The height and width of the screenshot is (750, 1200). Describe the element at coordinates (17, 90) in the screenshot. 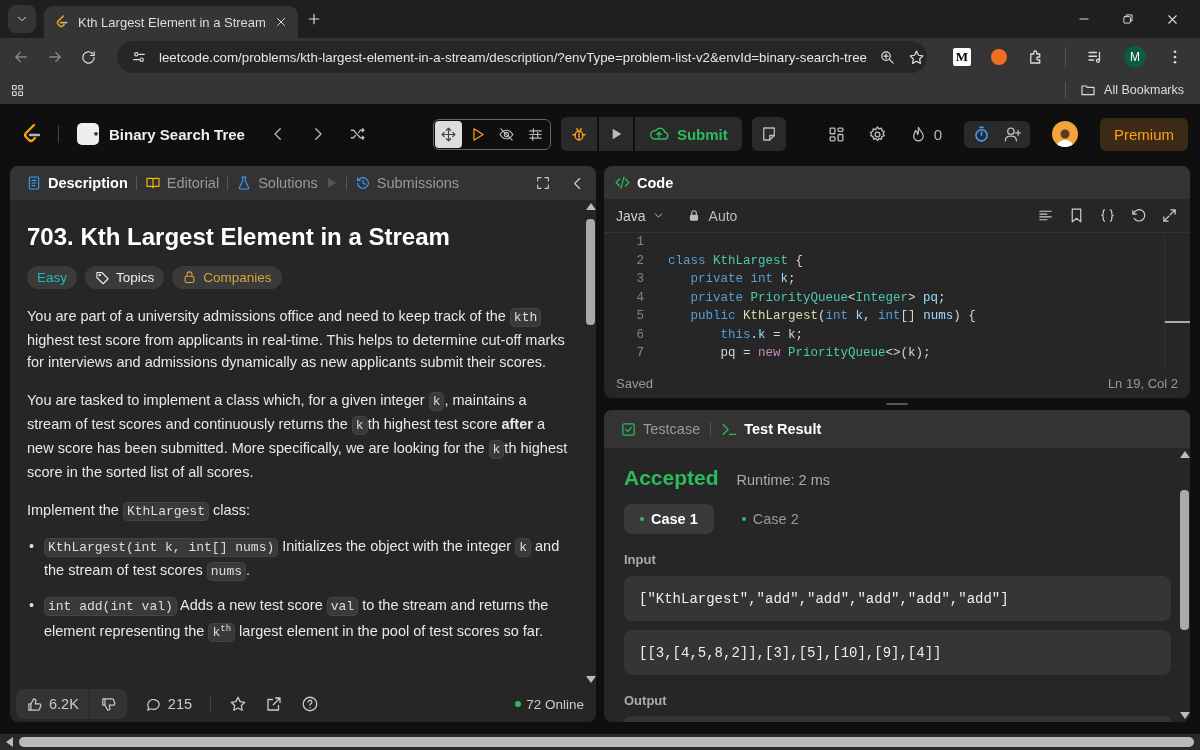

I see `apps-icon` at that location.